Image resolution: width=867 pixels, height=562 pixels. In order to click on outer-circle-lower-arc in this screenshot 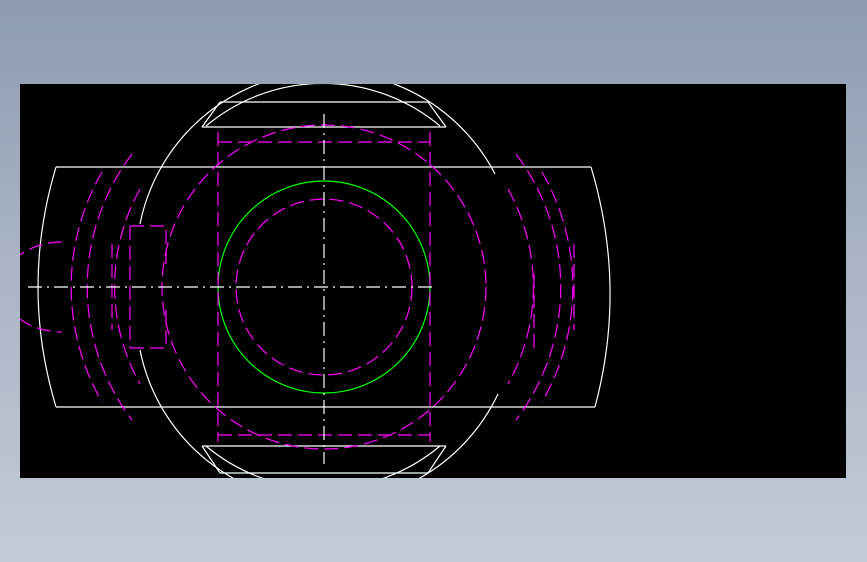, I will do `click(319, 413)`.